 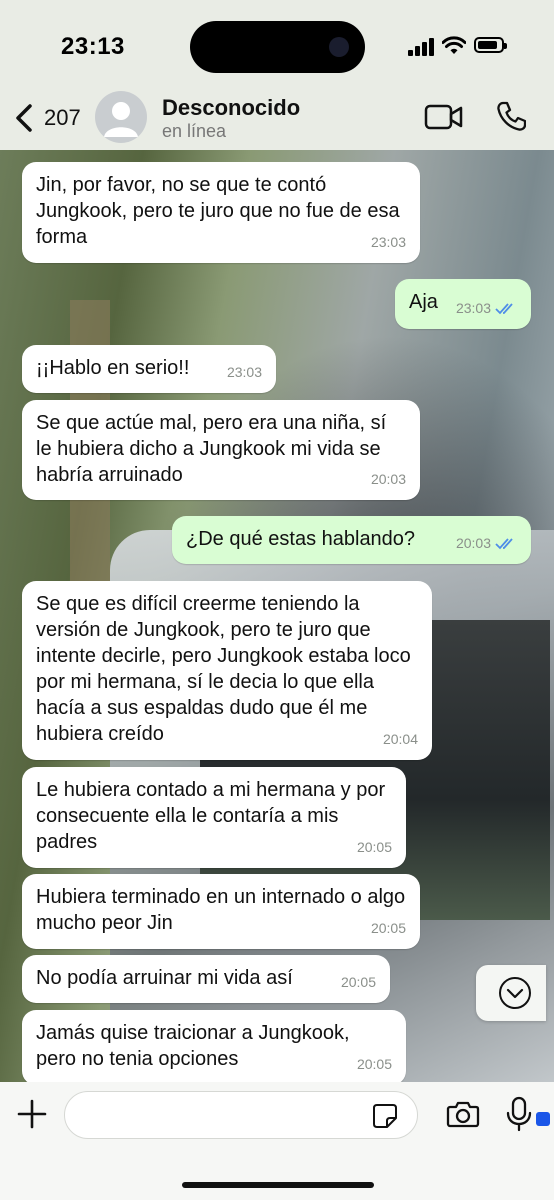 I want to click on sticker-icon, so click(x=385, y=1116).